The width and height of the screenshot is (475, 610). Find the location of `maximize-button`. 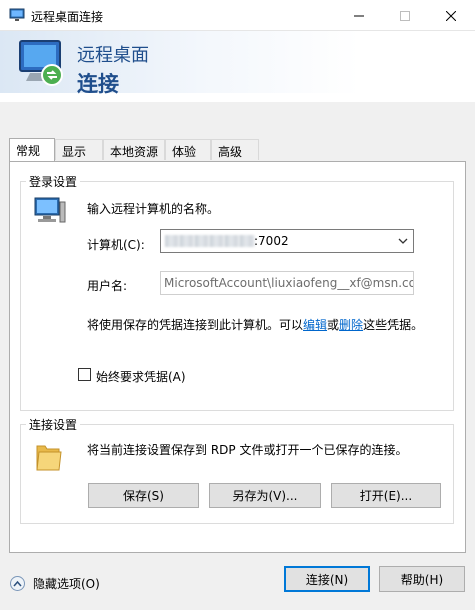

maximize-button is located at coordinates (405, 15).